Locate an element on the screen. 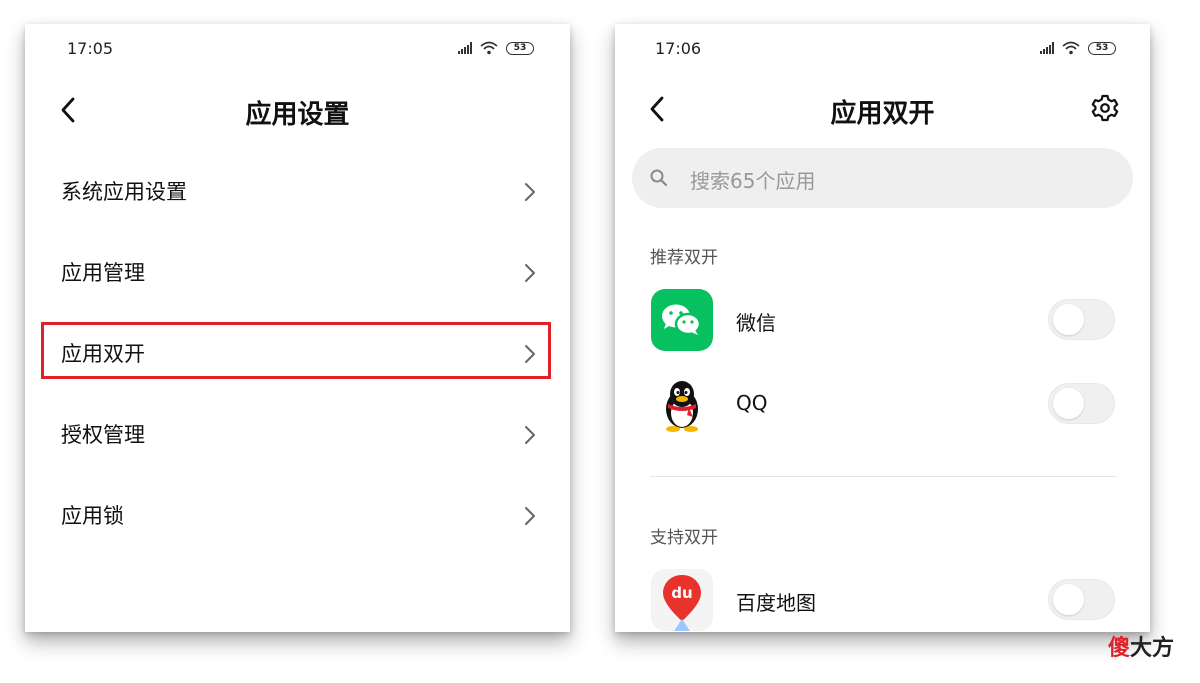  section-title-supported: 支持双开 is located at coordinates (684, 538).